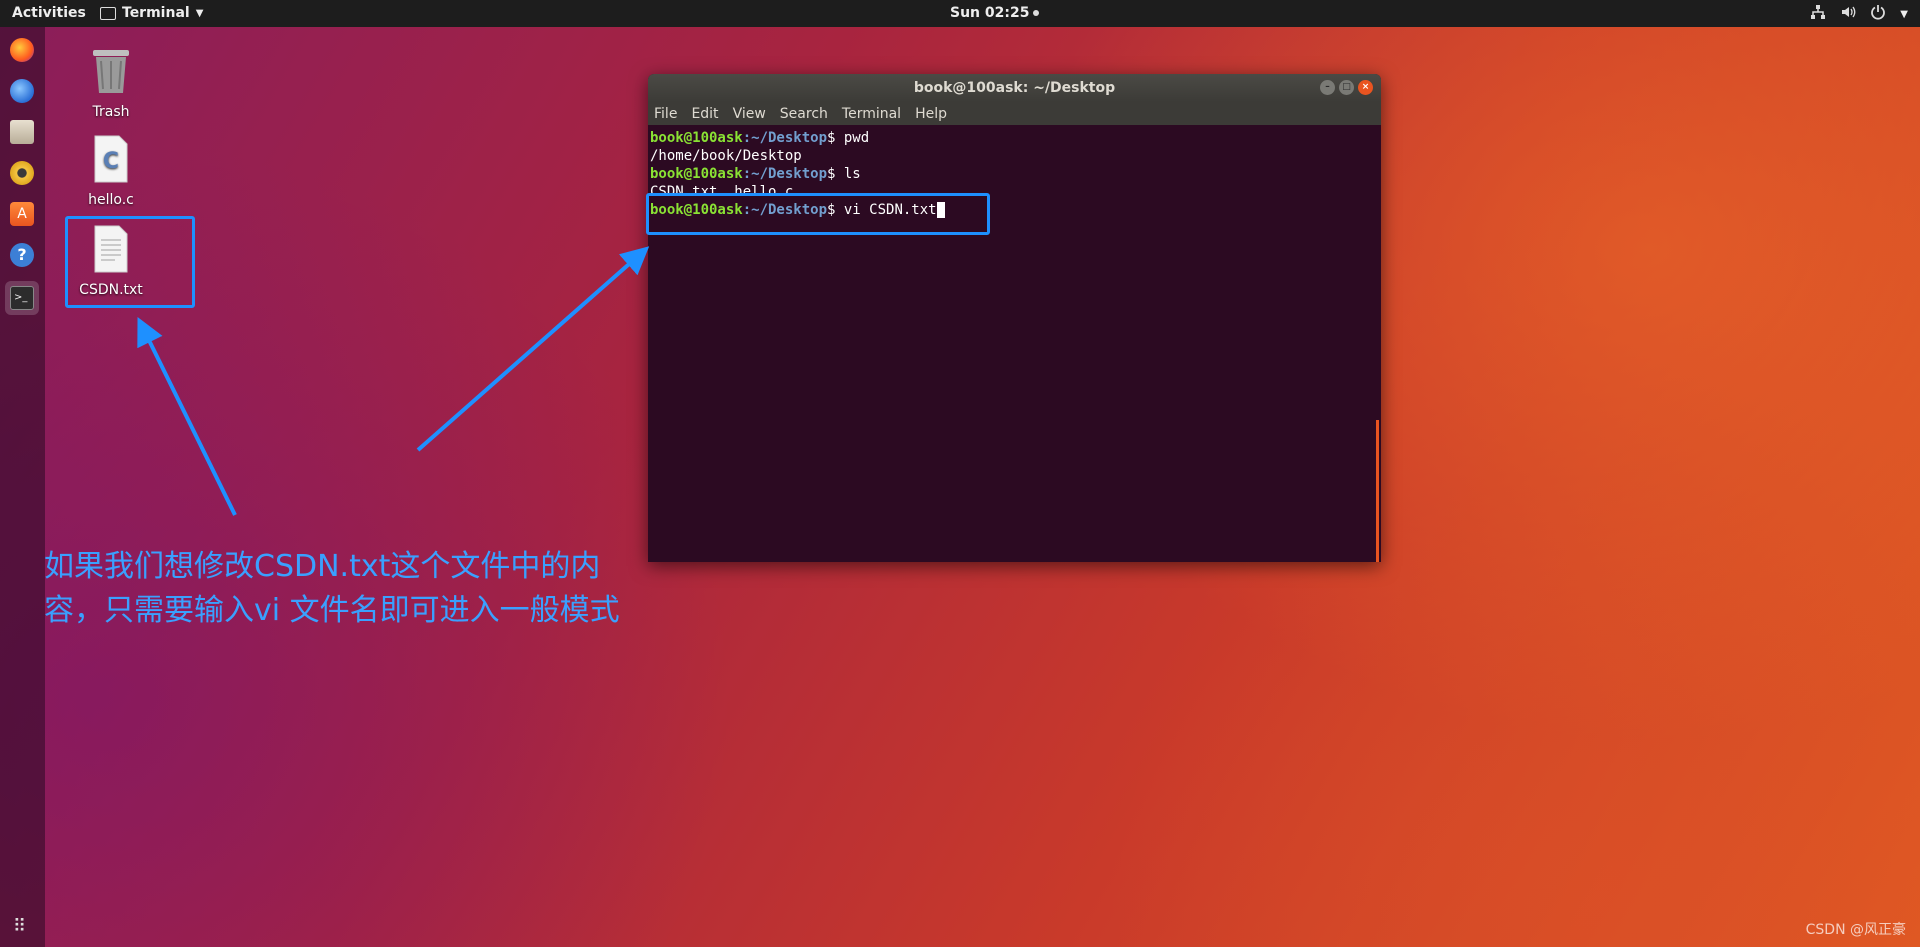 This screenshot has height=947, width=1920. Describe the element at coordinates (1818, 14) in the screenshot. I see `network-icon` at that location.